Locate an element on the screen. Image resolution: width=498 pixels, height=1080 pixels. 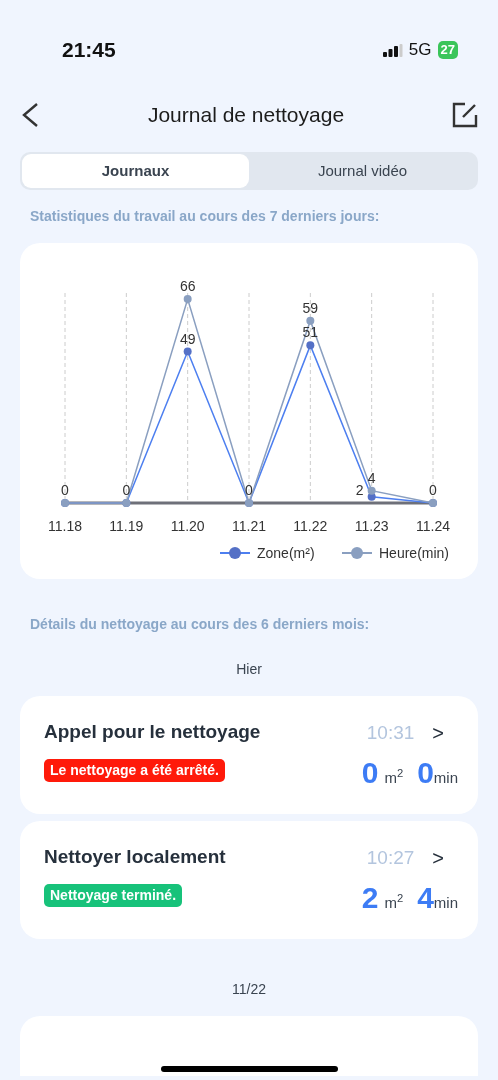
data-label: 51 is located at coordinates (310, 332).